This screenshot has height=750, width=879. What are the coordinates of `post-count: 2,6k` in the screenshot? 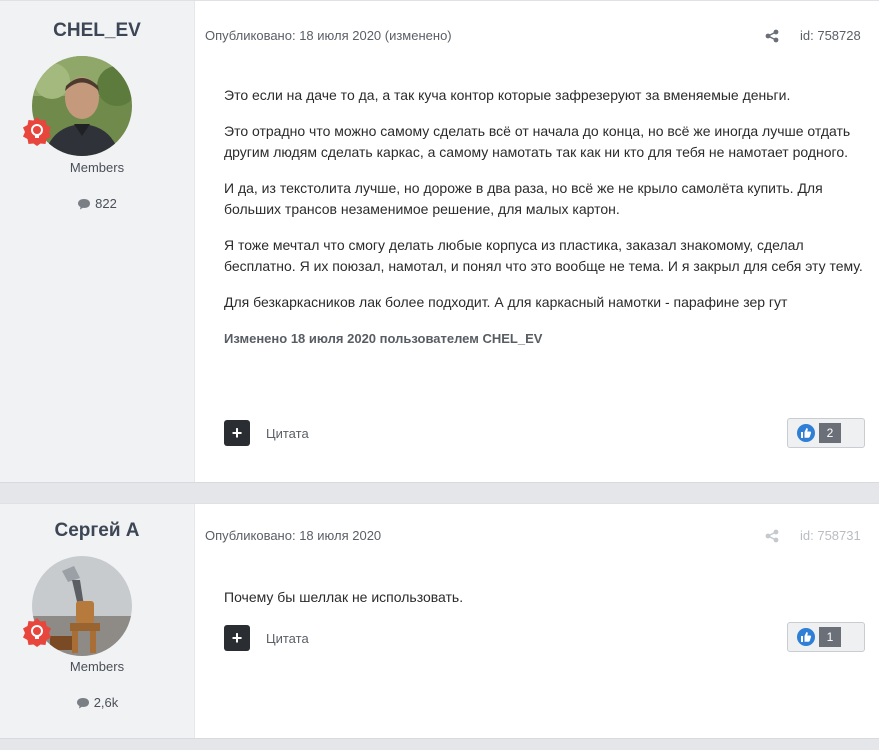 It's located at (97, 703).